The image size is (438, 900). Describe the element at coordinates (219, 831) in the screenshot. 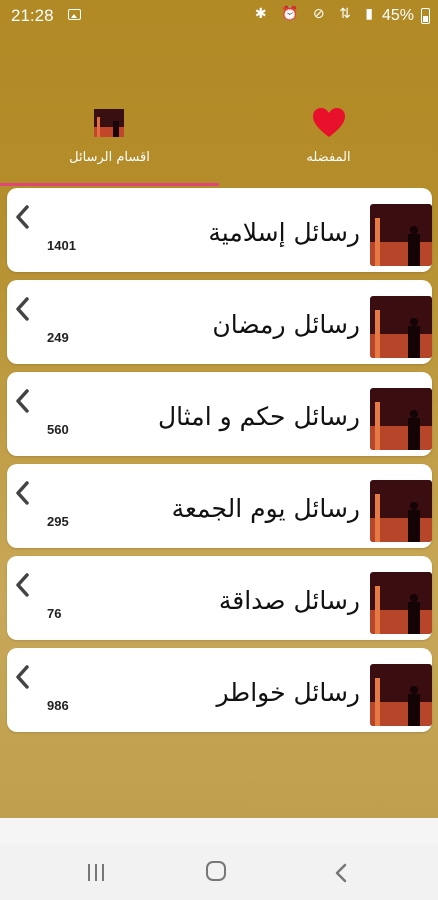

I see `bottom-strip` at that location.